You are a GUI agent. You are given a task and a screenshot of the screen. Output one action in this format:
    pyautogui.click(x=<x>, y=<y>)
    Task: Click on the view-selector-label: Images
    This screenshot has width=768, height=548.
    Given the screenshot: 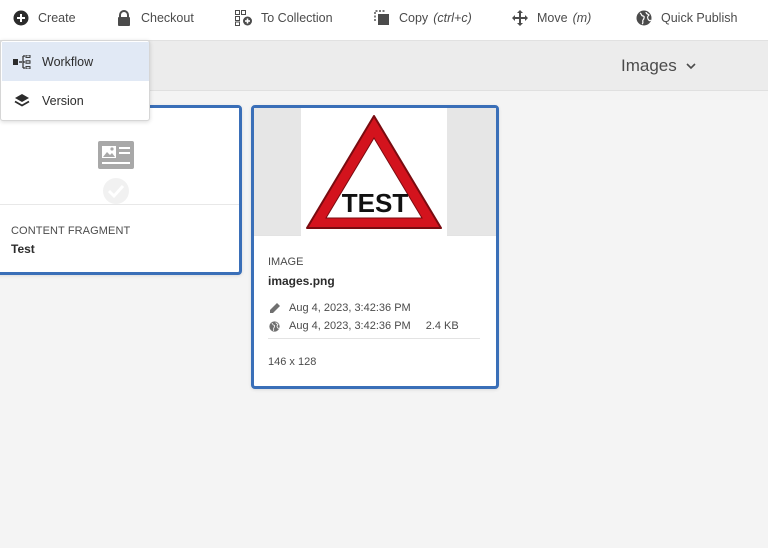 What is the action you would take?
    pyautogui.click(x=649, y=65)
    